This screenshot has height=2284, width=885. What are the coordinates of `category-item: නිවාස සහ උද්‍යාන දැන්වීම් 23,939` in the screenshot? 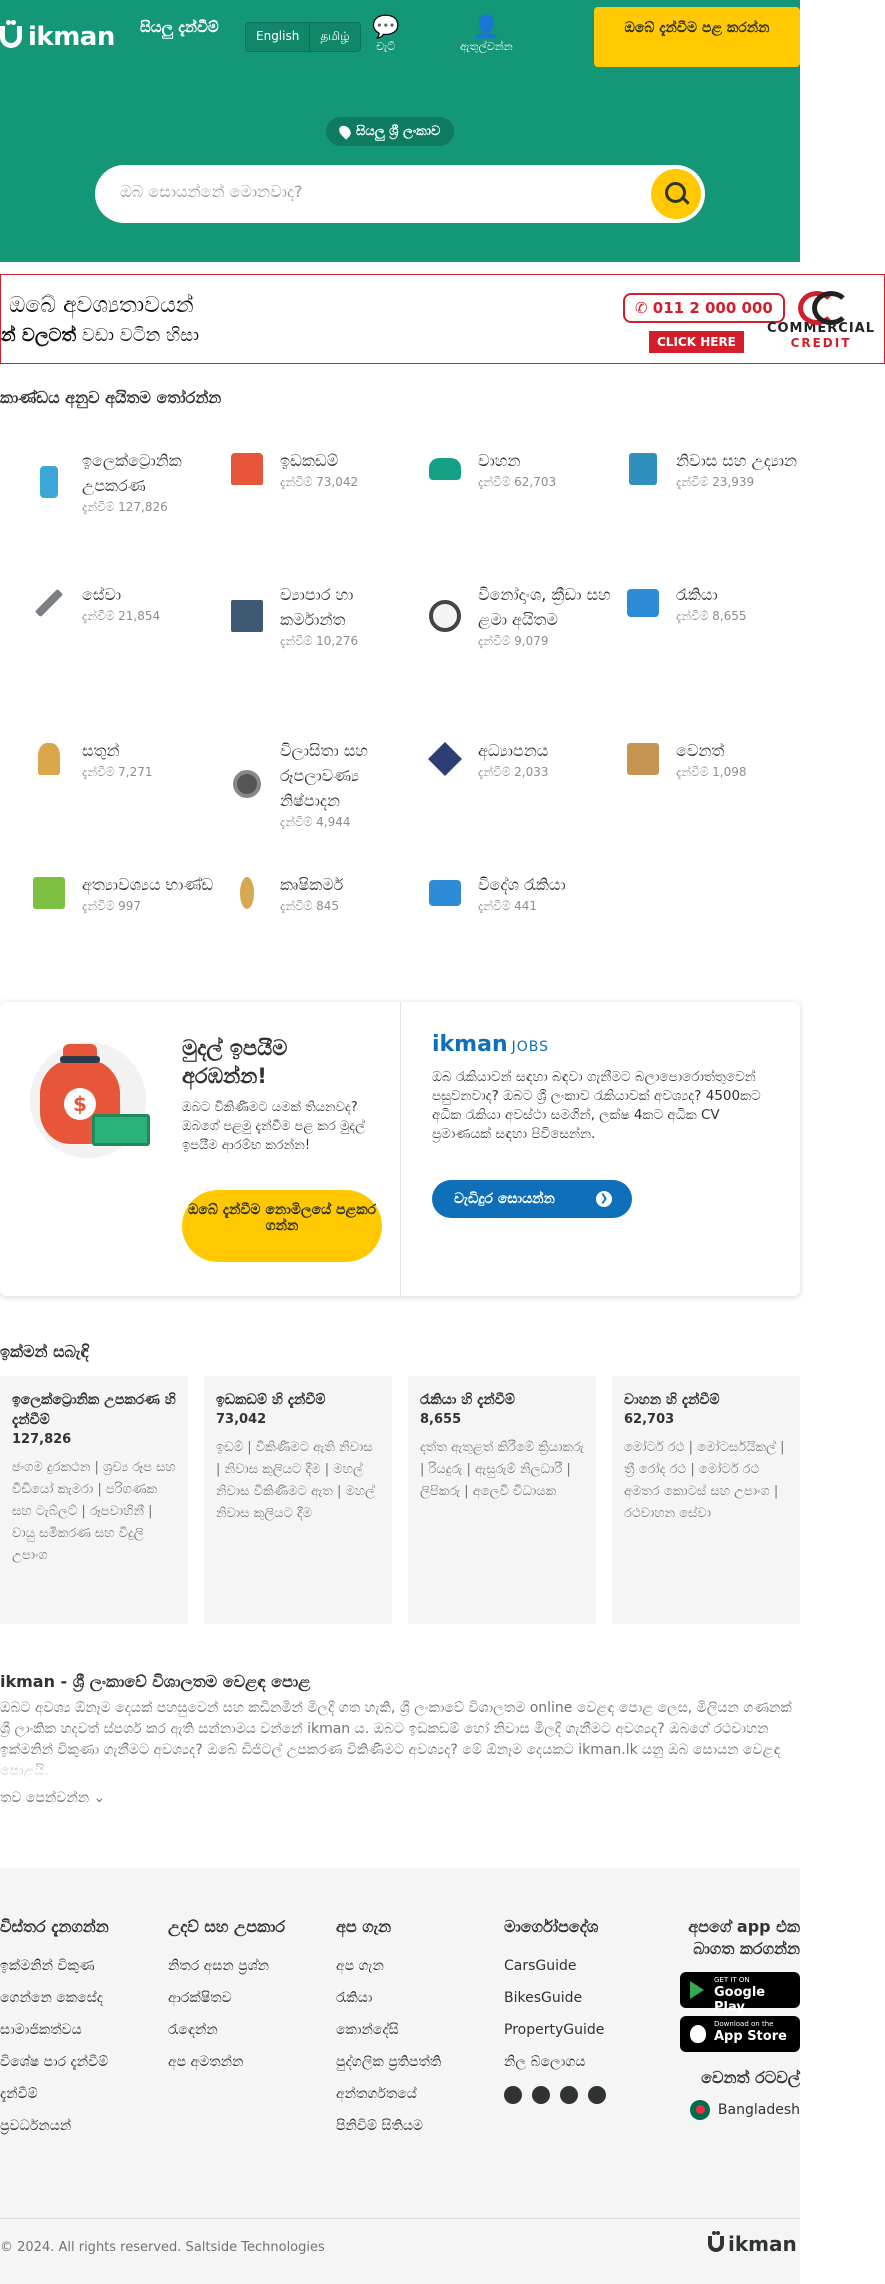 It's located at (719, 469).